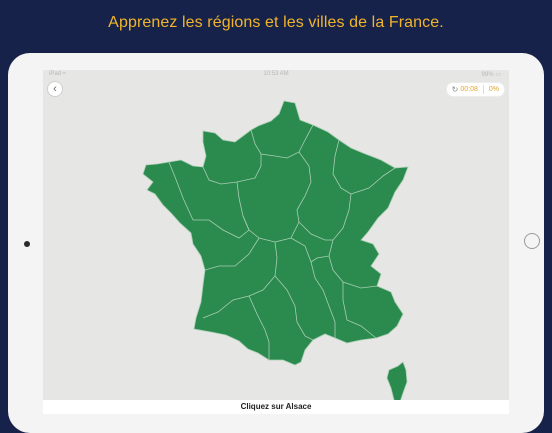 The width and height of the screenshot is (552, 433). I want to click on clock-refresh-icon: ↻, so click(455, 89).